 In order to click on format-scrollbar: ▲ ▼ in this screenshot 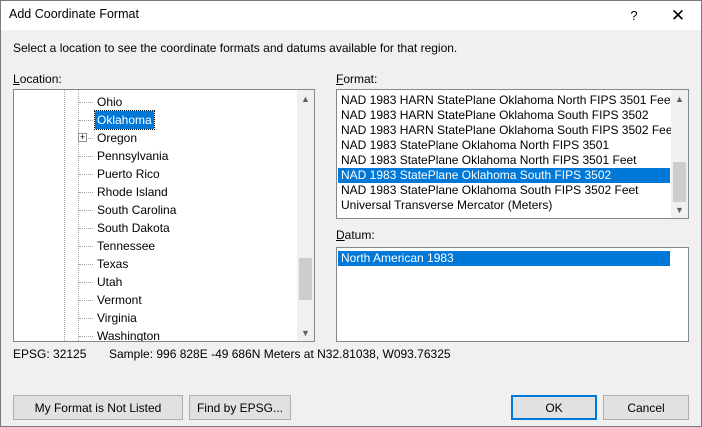, I will do `click(679, 154)`.